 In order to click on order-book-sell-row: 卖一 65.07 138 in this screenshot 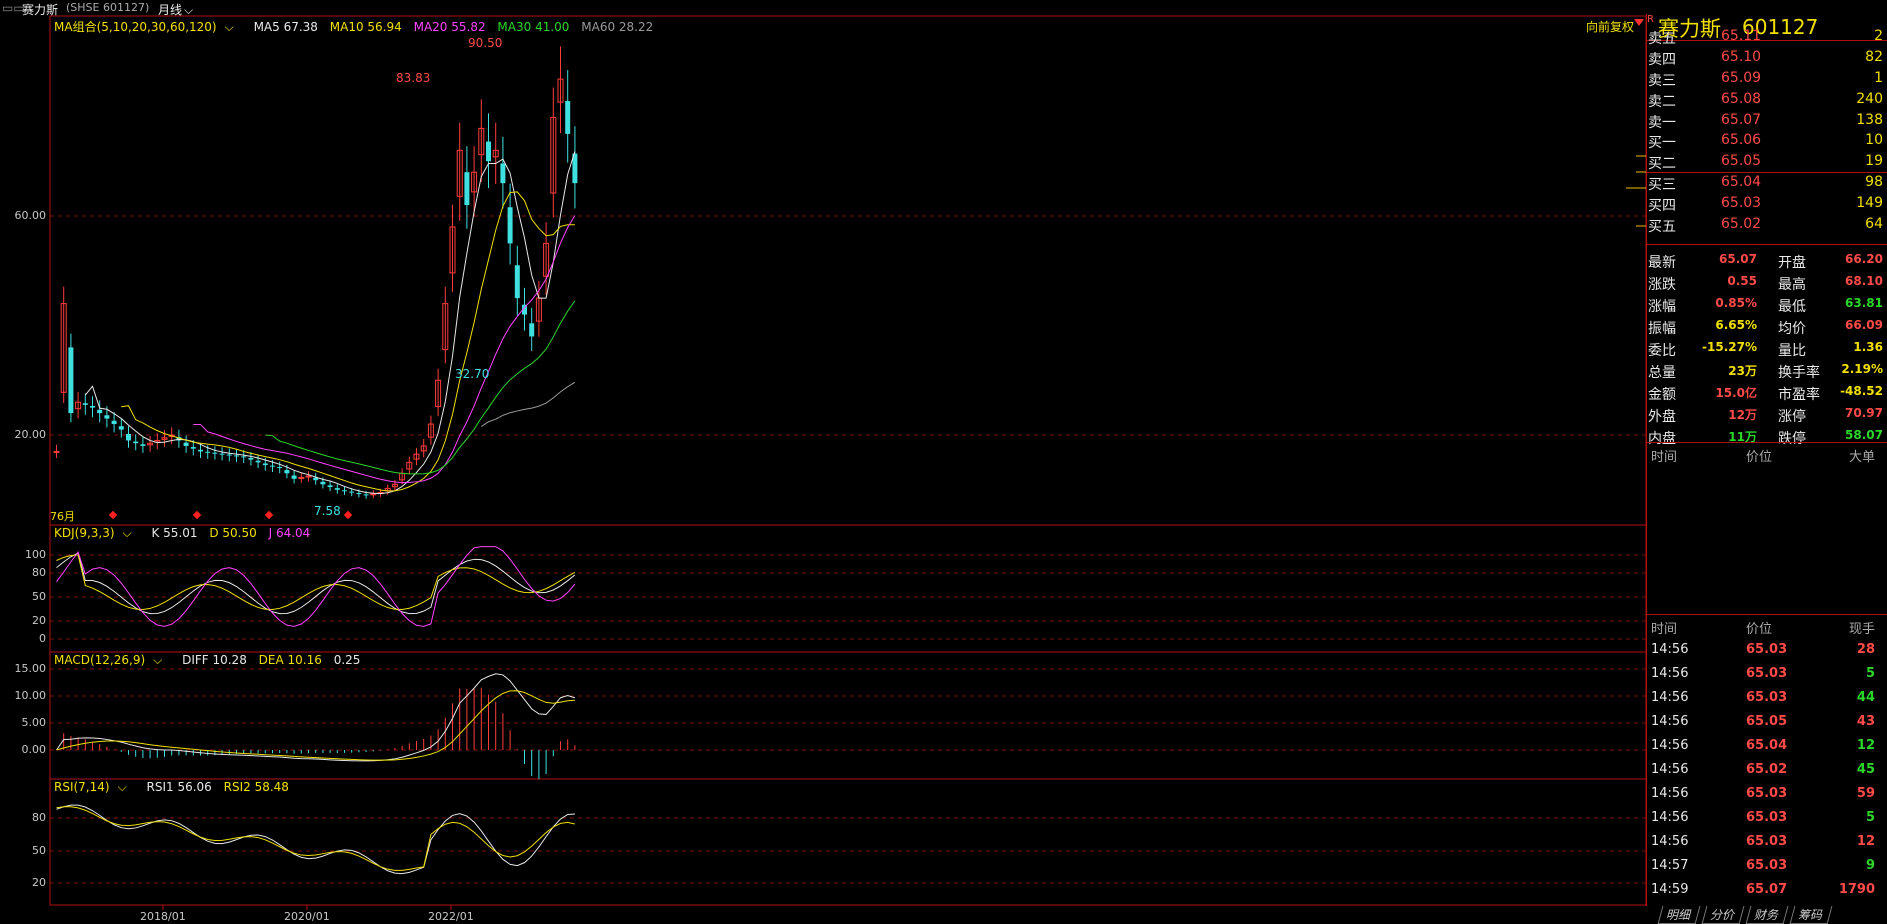, I will do `click(1766, 122)`.